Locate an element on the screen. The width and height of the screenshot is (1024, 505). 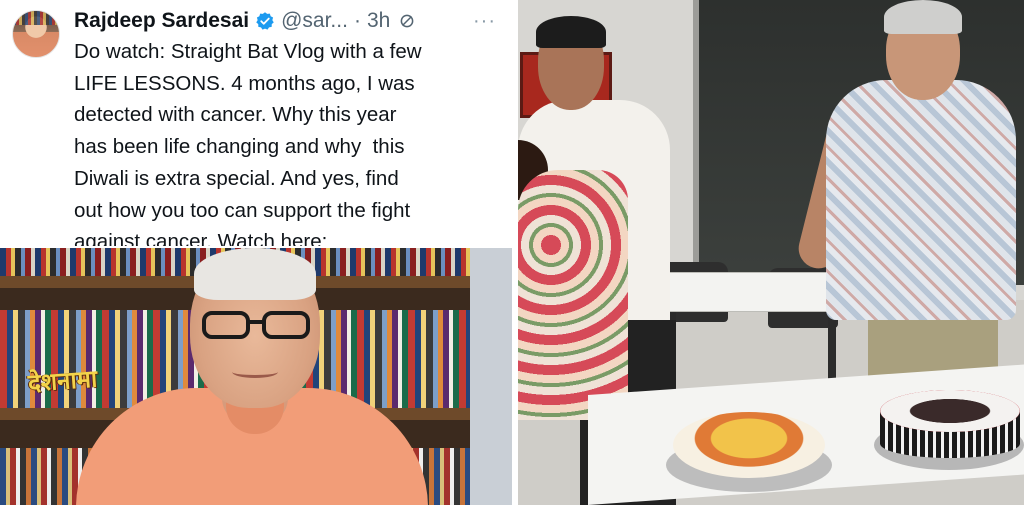
channel-watermark: देशनामा is located at coordinates (63, 381).